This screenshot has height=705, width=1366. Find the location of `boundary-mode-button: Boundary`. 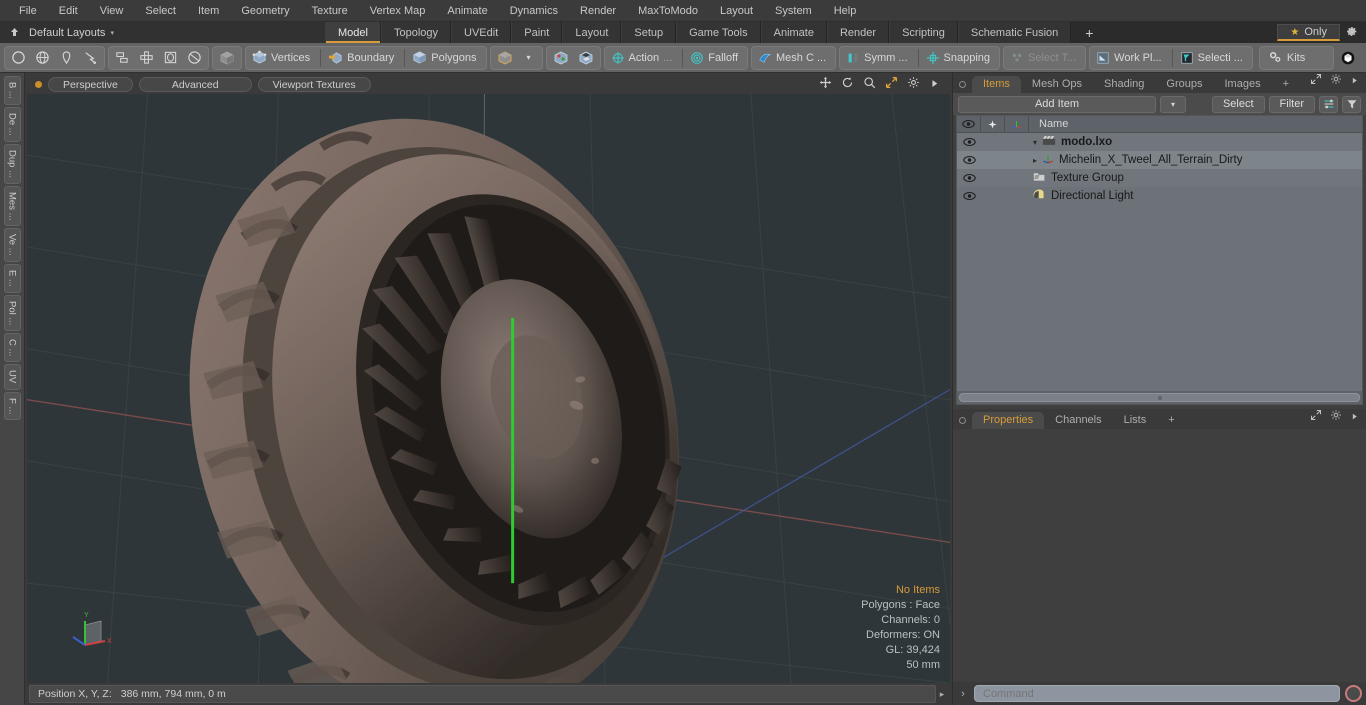

boundary-mode-button: Boundary is located at coordinates (362, 58).